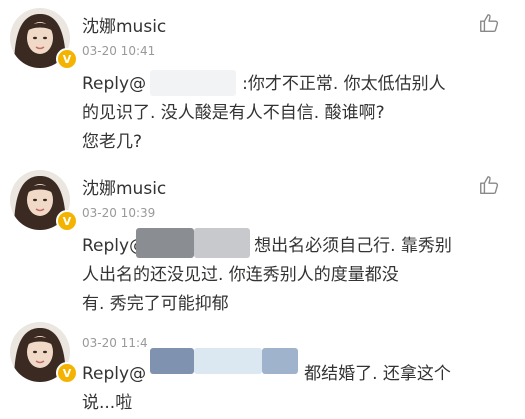 Image resolution: width=525 pixels, height=419 pixels. Describe the element at coordinates (292, 389) in the screenshot. I see `comment-text: Reply@ 都结婚了. 还拿这个 说...啦` at that location.